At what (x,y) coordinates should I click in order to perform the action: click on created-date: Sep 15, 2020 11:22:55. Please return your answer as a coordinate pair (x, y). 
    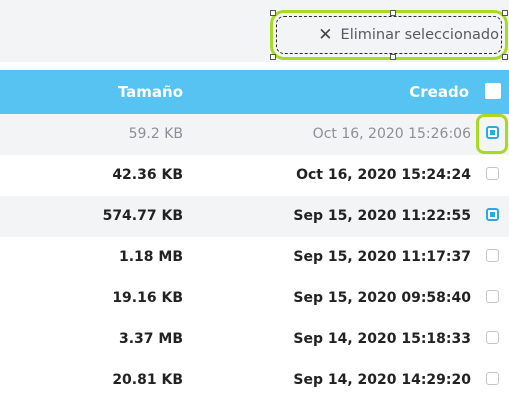
    Looking at the image, I should click on (382, 216).